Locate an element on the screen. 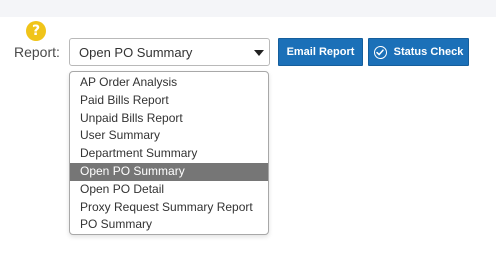  check-circle-icon is located at coordinates (380, 52).